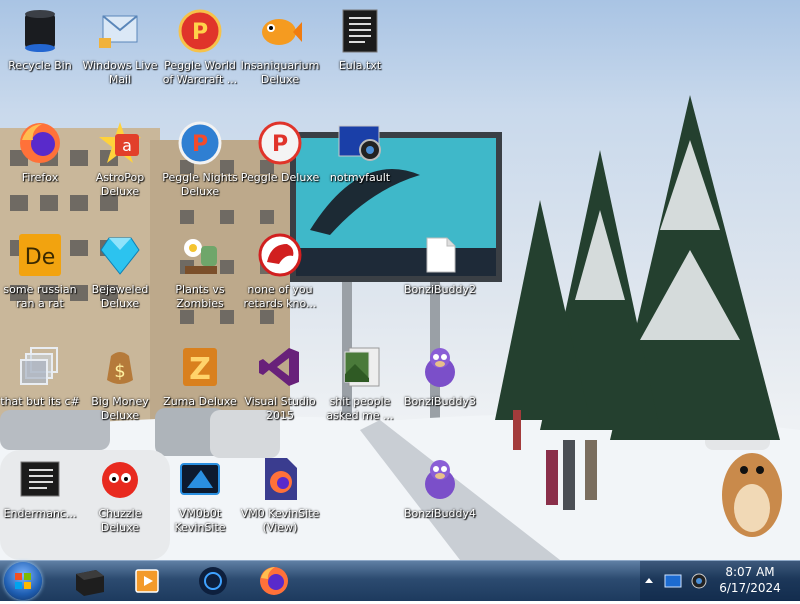  I want to click on desktop-icon-windows-live-mail: Windows Live Mail, so click(120, 54).